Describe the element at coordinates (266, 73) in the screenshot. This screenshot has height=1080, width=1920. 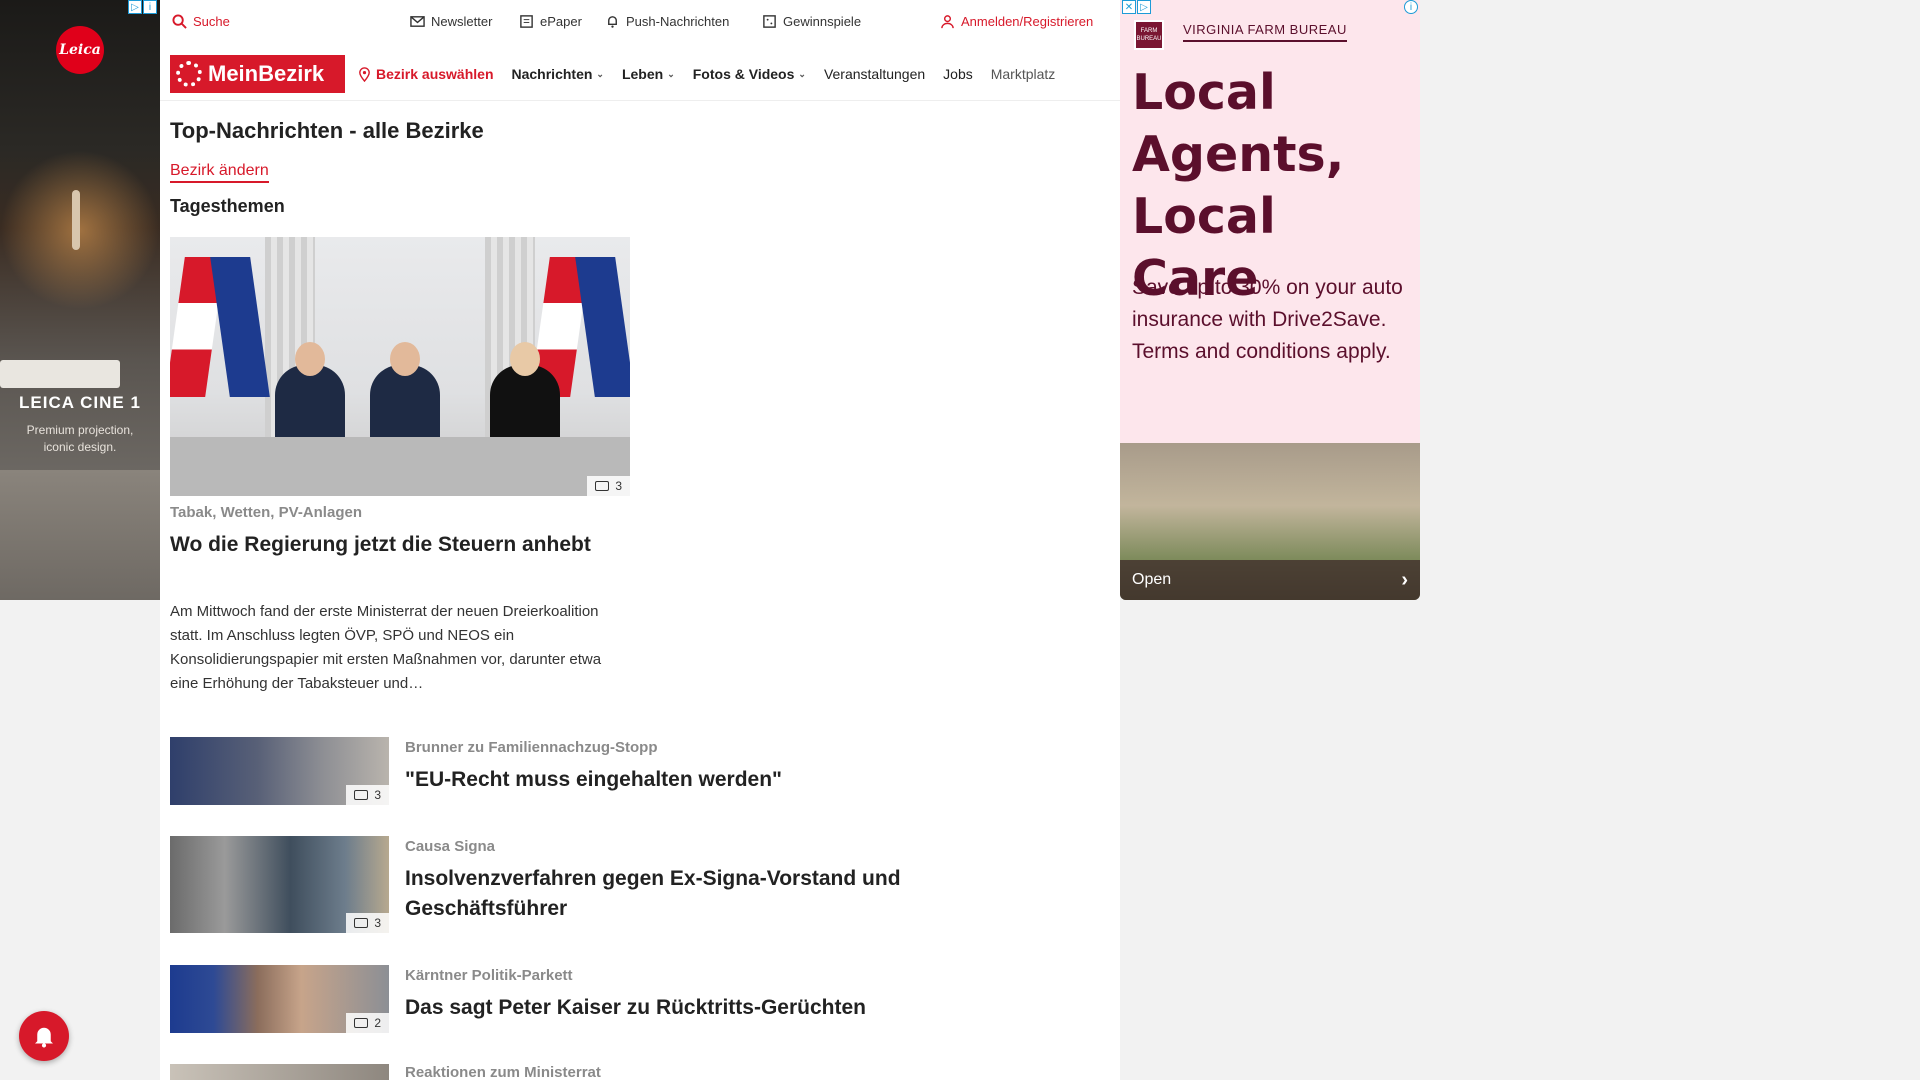
I see `brand-label: MeinBezirk` at that location.